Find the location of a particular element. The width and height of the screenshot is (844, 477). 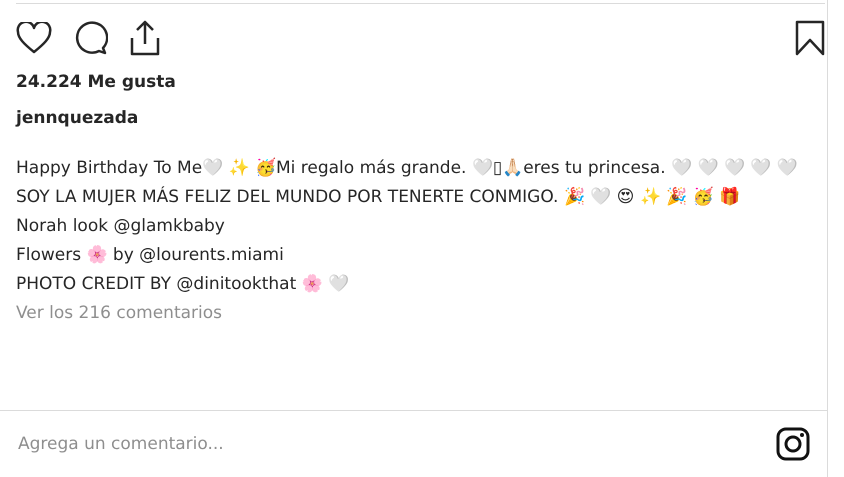

username-link: jennquezada is located at coordinates (421, 118).